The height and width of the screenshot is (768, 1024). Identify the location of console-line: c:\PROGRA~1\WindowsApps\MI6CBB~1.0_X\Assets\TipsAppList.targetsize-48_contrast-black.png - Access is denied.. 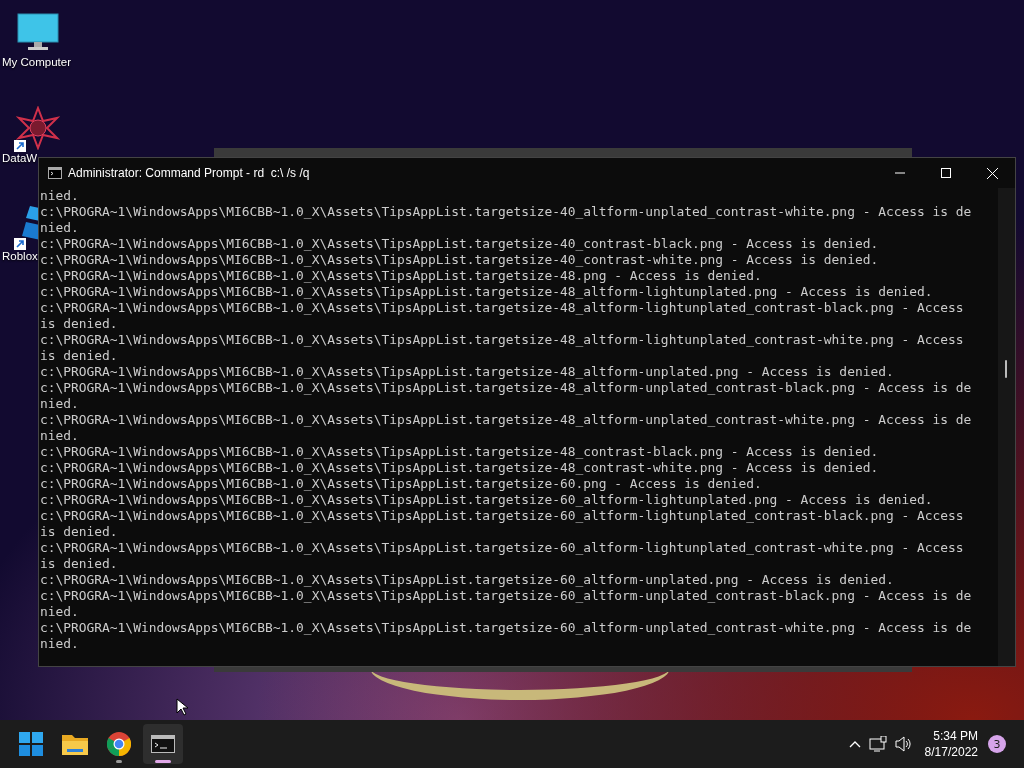
(459, 452).